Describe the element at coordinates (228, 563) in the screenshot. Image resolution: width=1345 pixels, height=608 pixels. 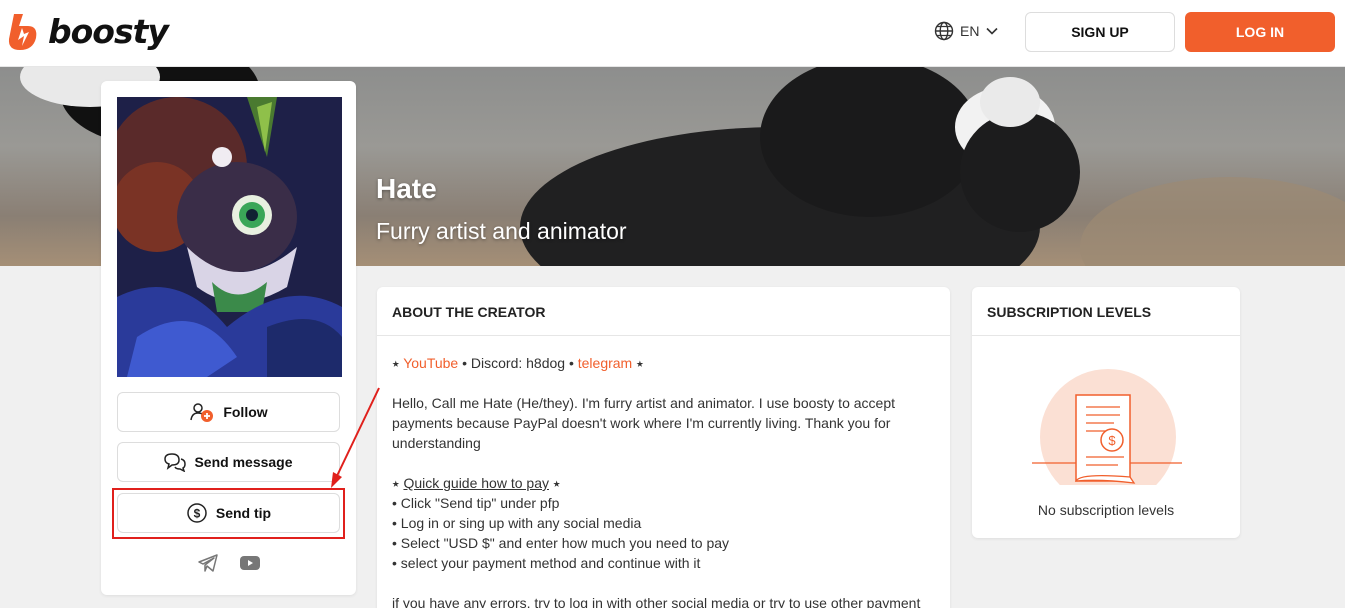
I see `social-links` at that location.